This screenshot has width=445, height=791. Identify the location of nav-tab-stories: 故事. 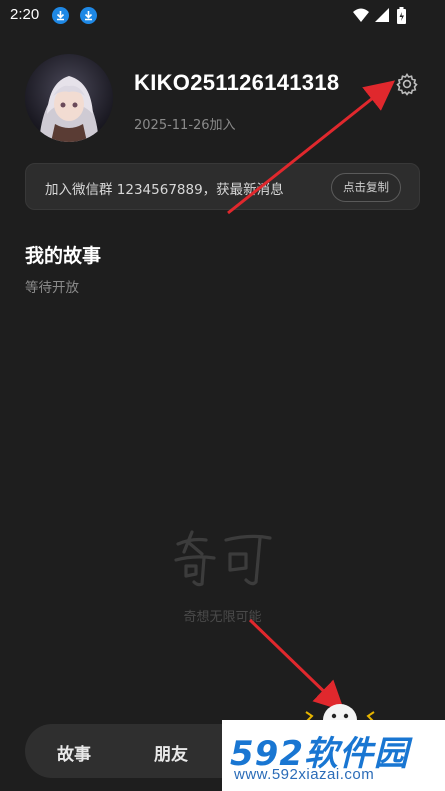
(74, 752).